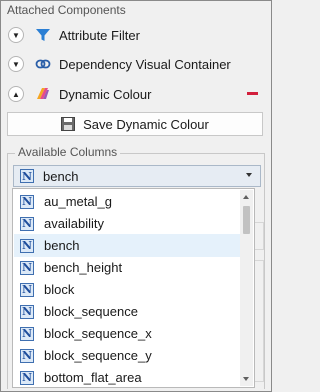  Describe the element at coordinates (127, 355) in the screenshot. I see `list-item: N block_sequence_y` at that location.